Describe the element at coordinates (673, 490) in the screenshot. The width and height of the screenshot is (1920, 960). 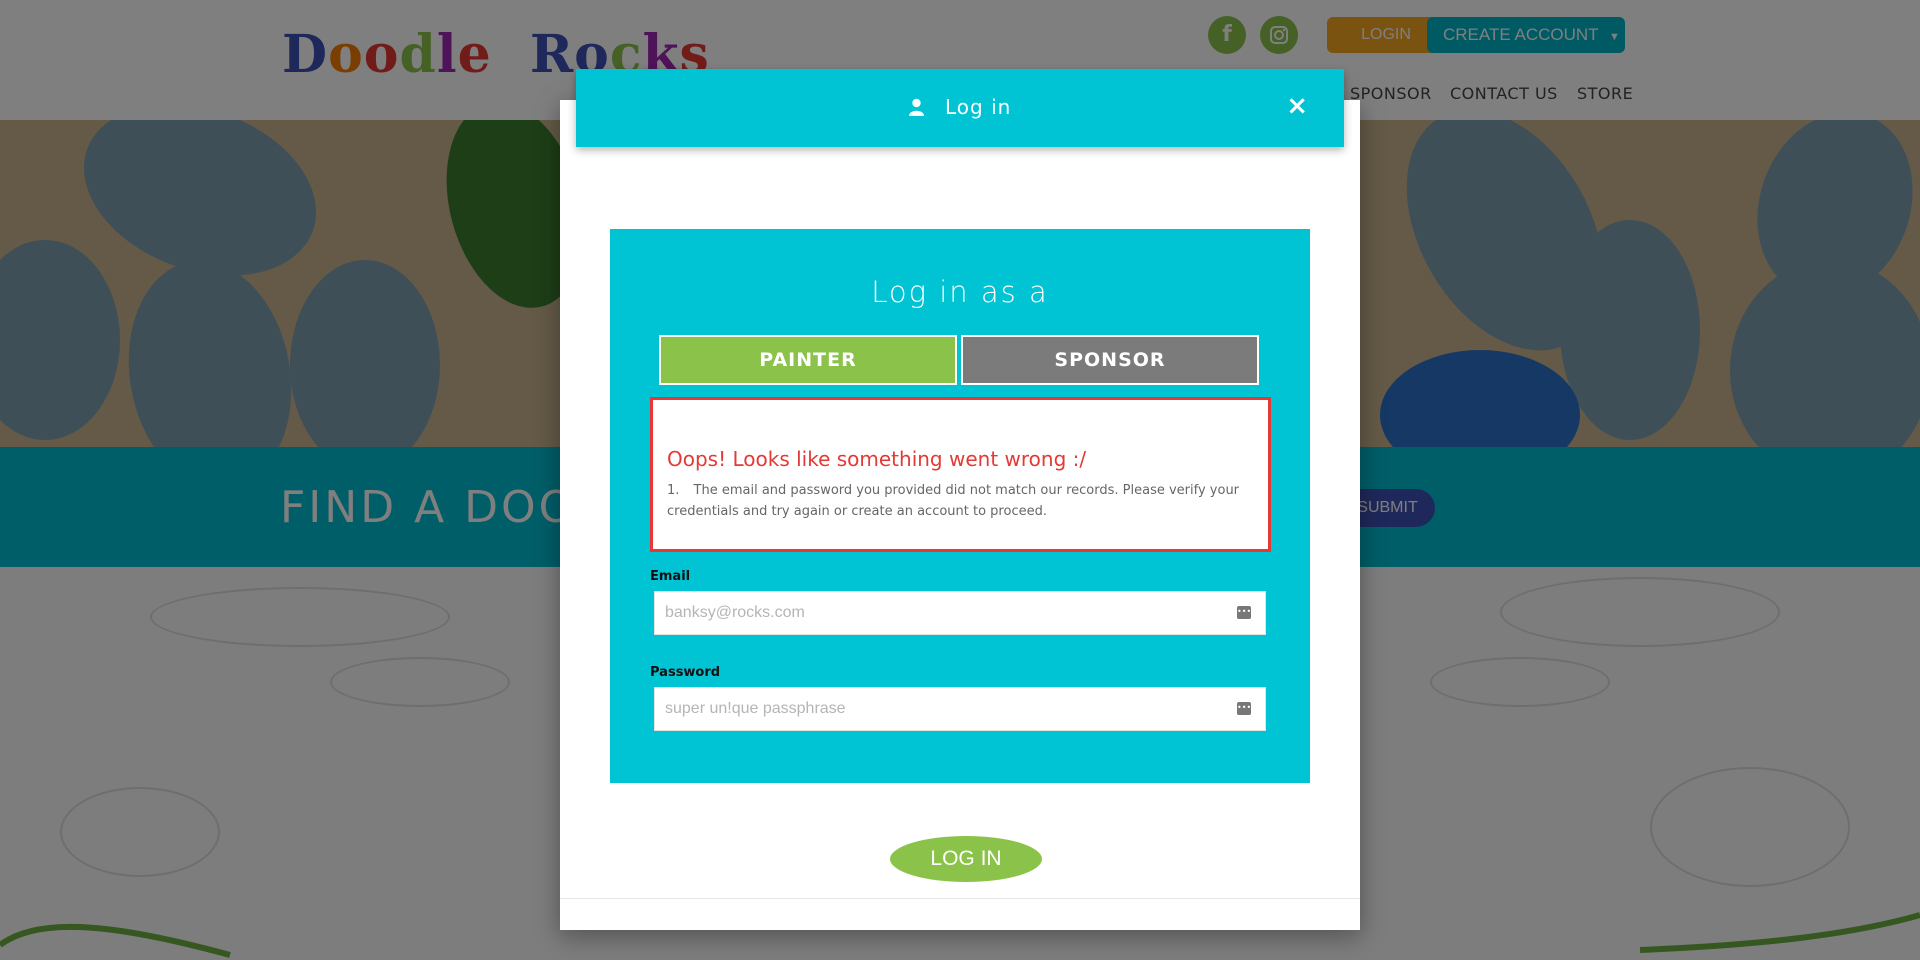
I see `error-item-number: 1.` at that location.